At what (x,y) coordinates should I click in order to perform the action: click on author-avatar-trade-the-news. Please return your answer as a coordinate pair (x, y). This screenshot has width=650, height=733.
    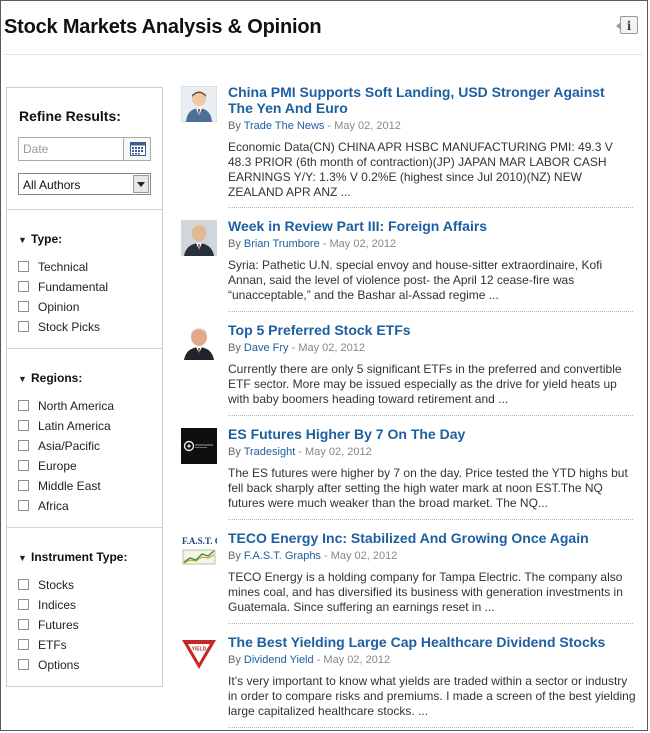
    Looking at the image, I should click on (199, 104).